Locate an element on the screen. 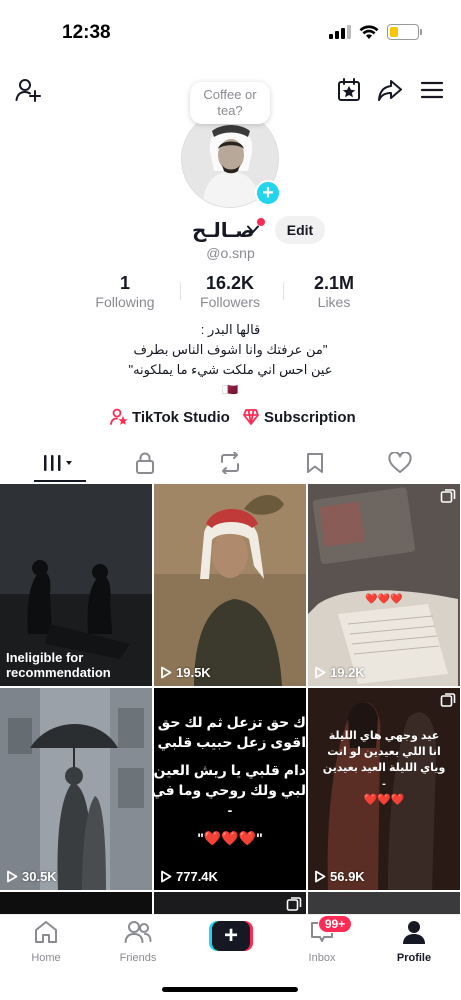  bio-line: قالها البدر : is located at coordinates (230, 329).